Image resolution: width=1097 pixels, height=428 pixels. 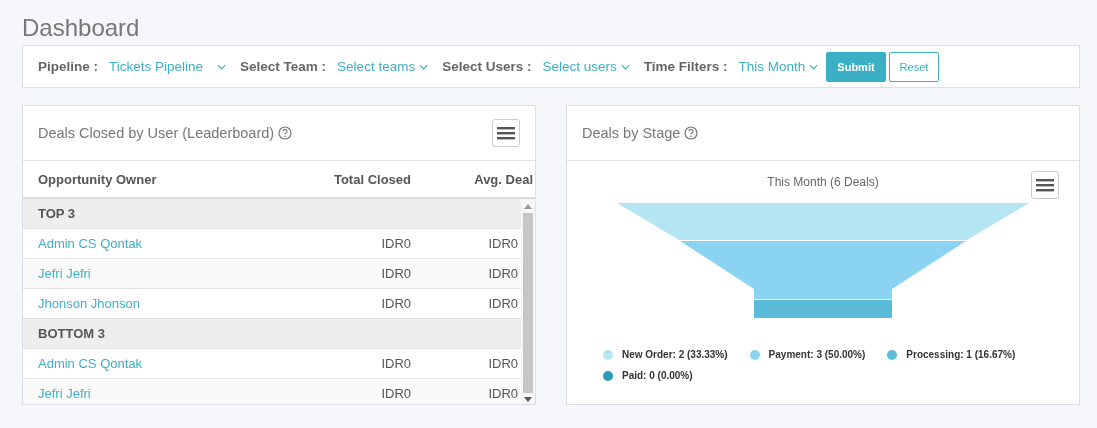 I want to click on column-header: Opportunity Owner, so click(x=97, y=179).